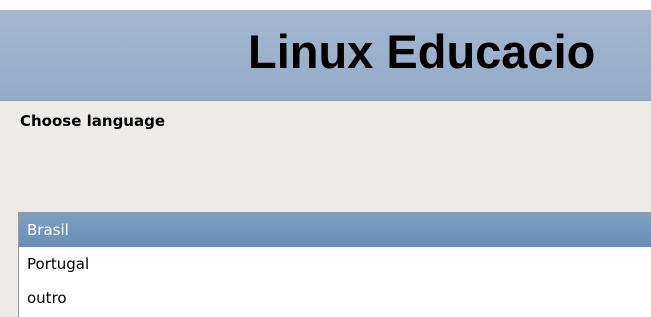 The height and width of the screenshot is (317, 651). I want to click on top-strip, so click(325, 5).